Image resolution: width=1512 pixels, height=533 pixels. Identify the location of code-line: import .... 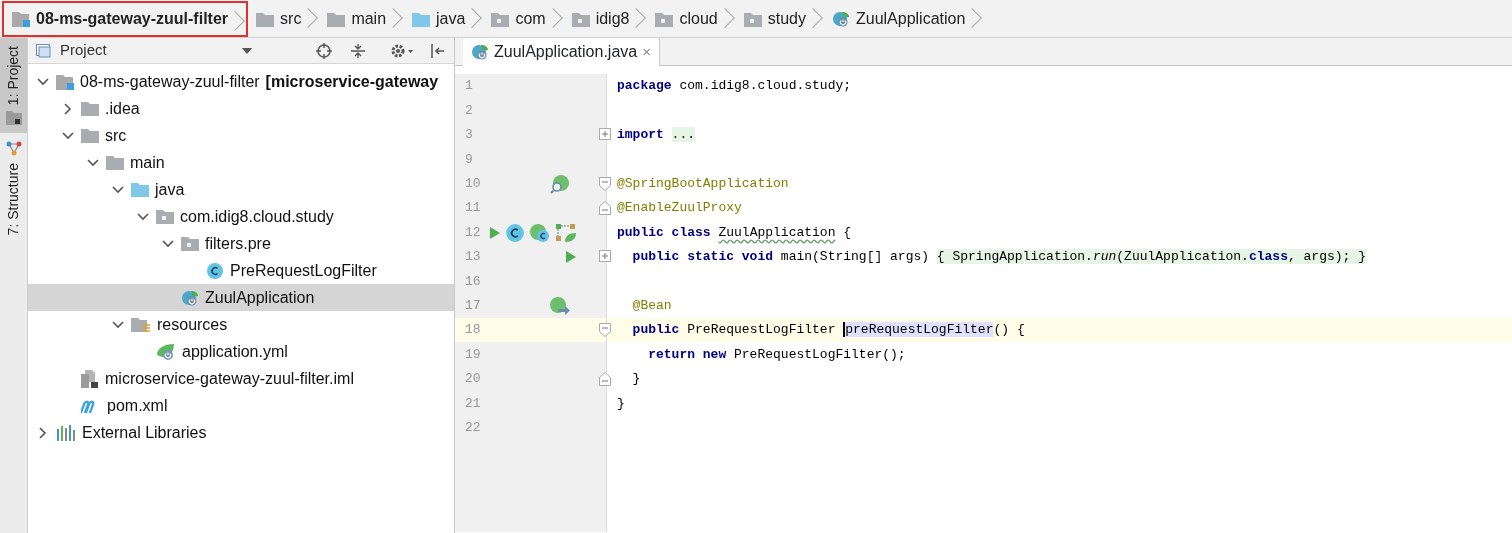
(656, 135).